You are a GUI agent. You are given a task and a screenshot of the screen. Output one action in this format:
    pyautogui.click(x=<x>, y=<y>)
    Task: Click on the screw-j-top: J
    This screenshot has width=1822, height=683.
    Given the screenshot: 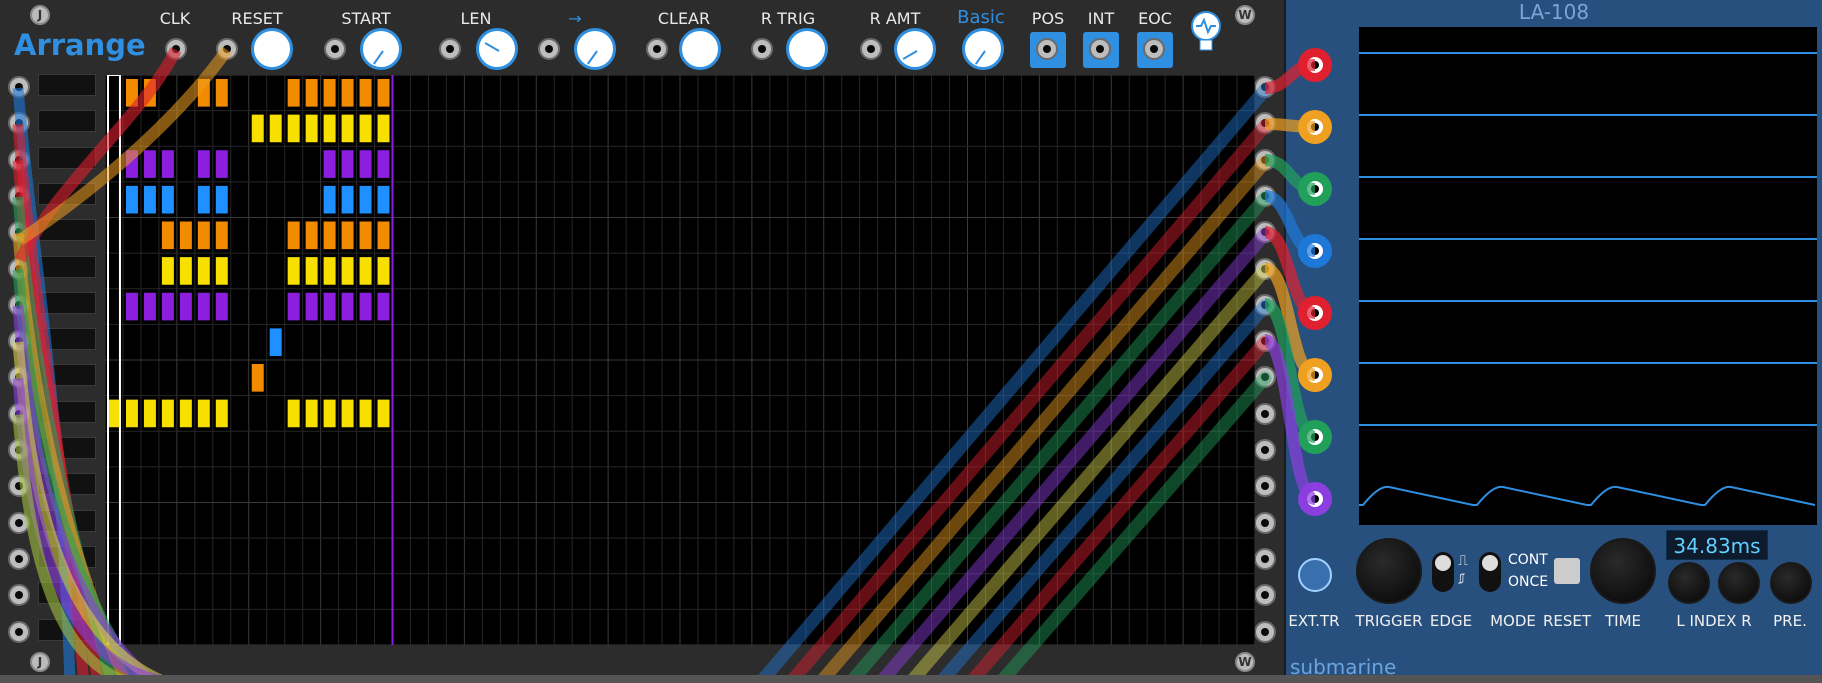 What is the action you would take?
    pyautogui.click(x=40, y=15)
    